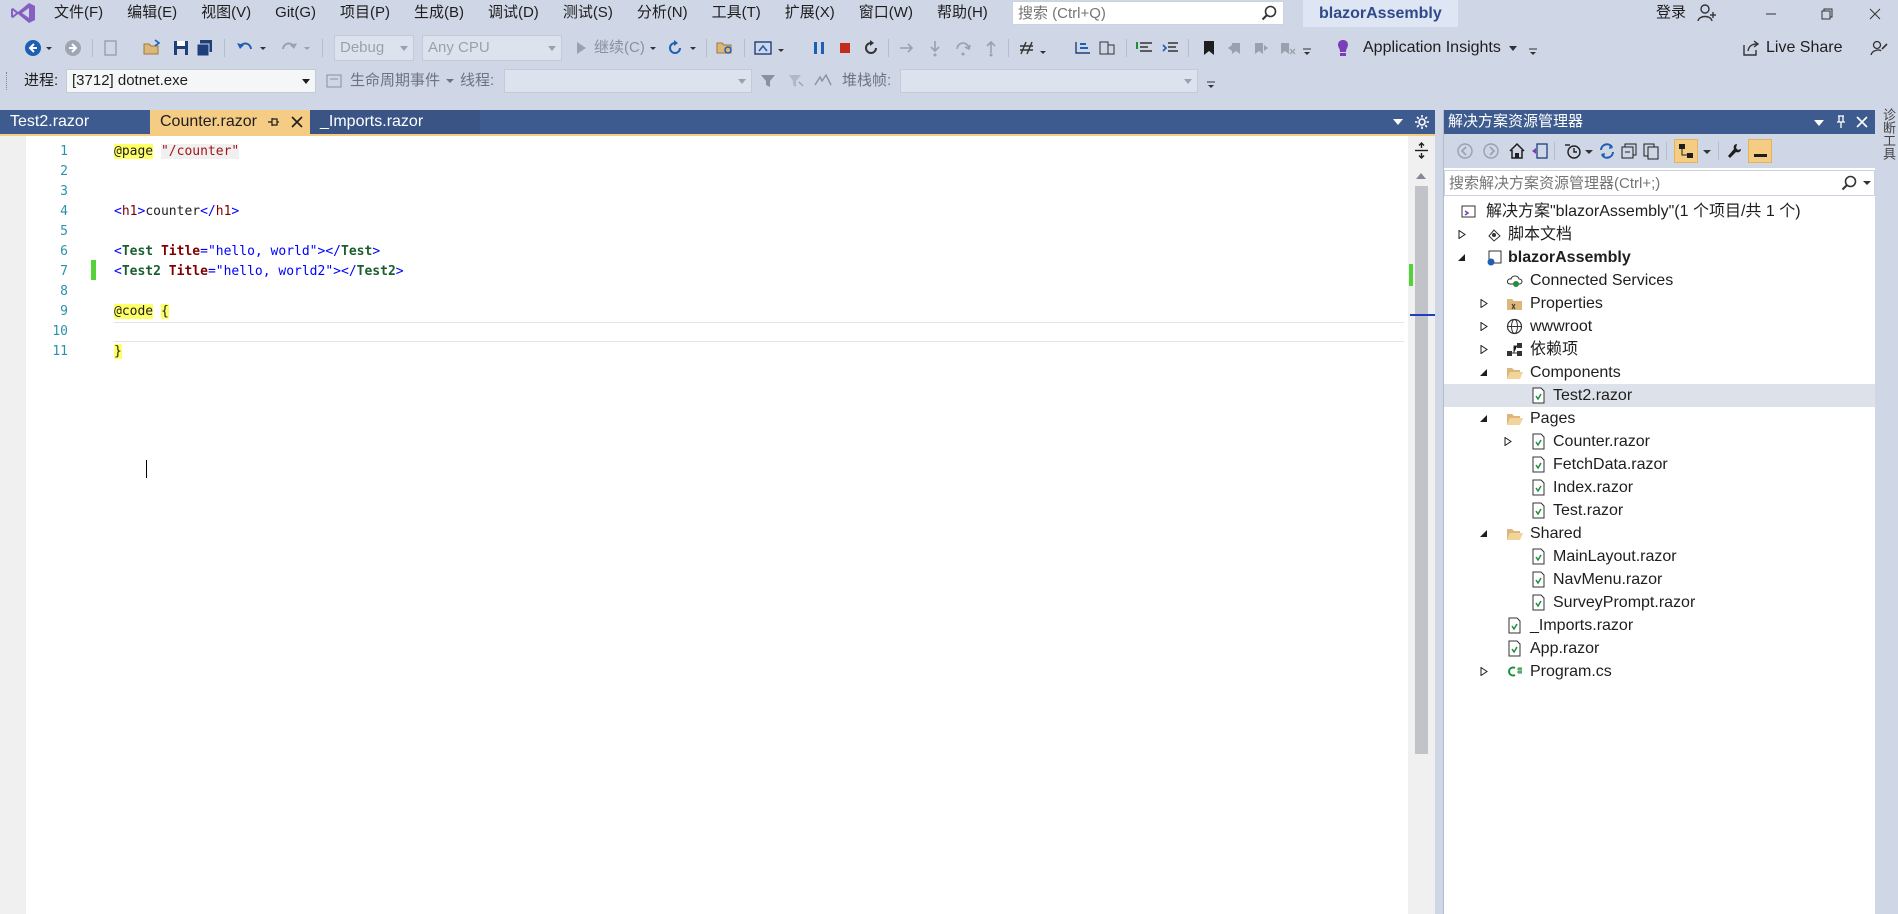  I want to click on tree-node-counter-razor: Counter.razor, so click(1659, 441).